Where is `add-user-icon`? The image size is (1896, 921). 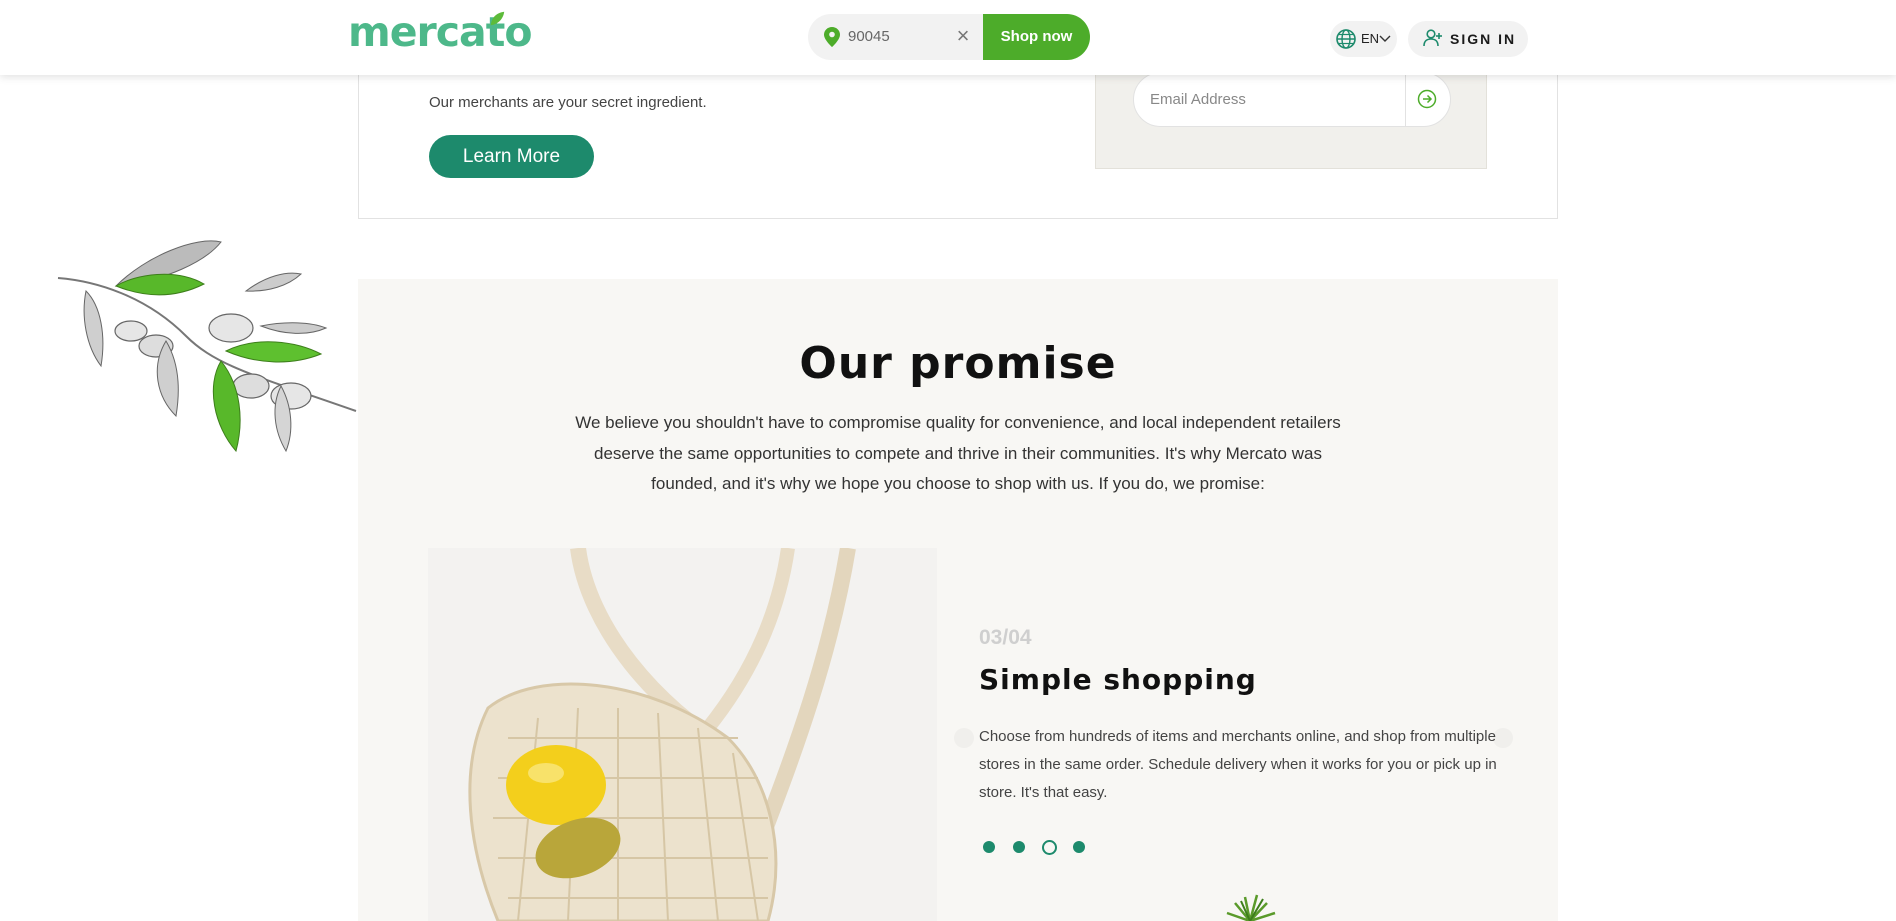
add-user-icon is located at coordinates (1432, 38).